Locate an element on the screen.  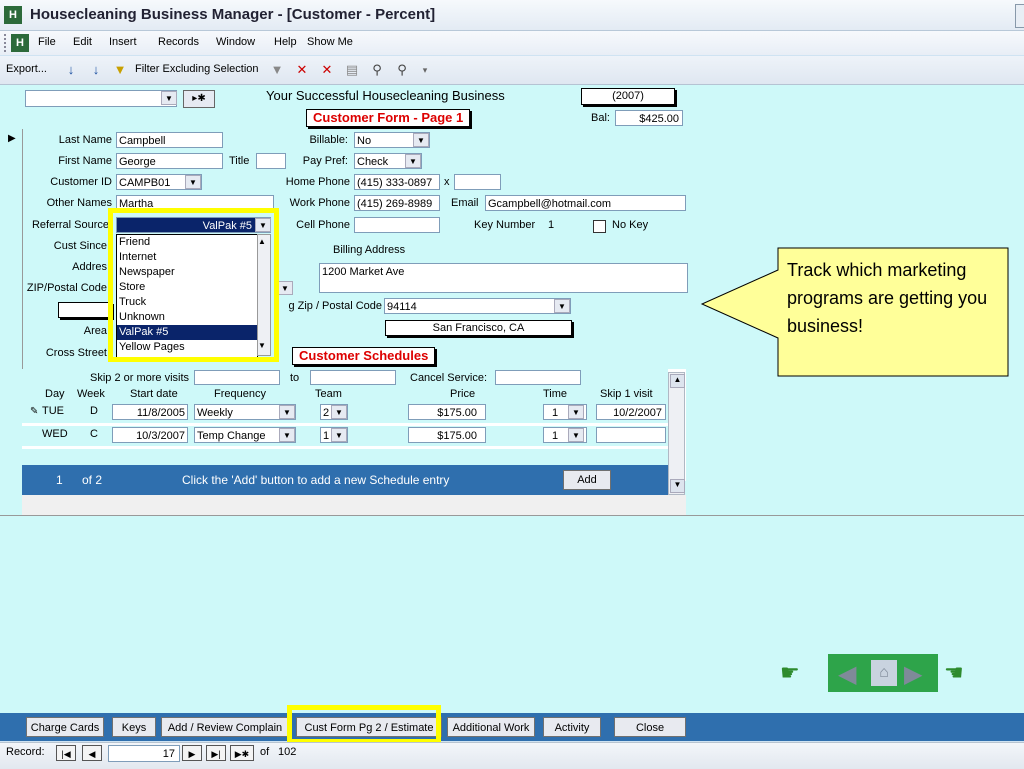
charge-cards-button: Charge Cards is located at coordinates (65, 727).